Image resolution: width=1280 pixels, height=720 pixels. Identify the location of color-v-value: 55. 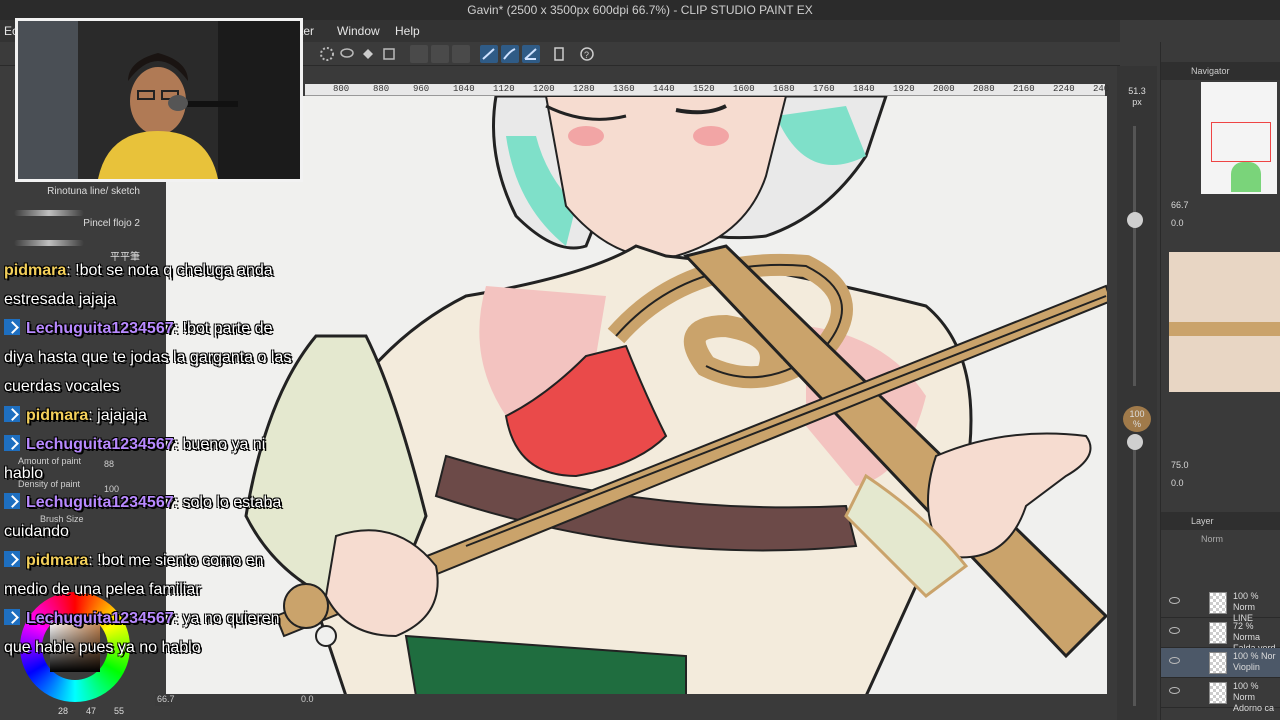
(119, 711).